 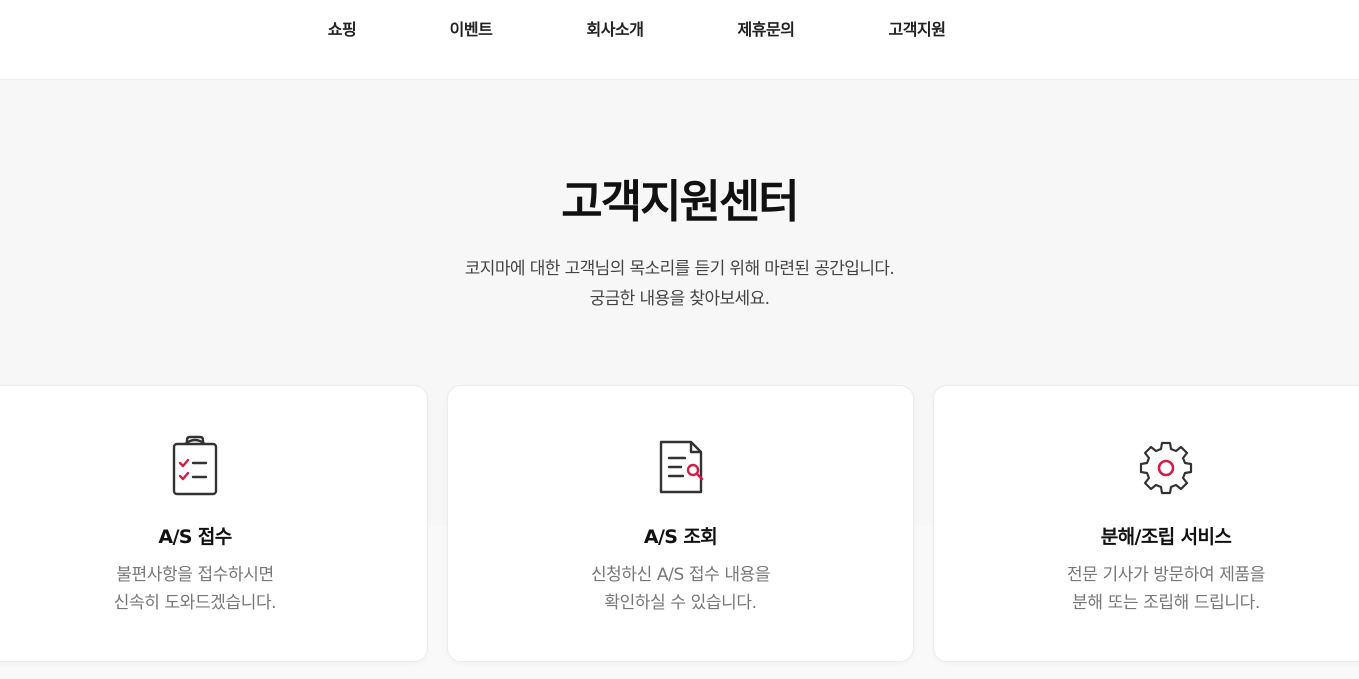 I want to click on page-title: 고객지원센터, so click(x=680, y=201).